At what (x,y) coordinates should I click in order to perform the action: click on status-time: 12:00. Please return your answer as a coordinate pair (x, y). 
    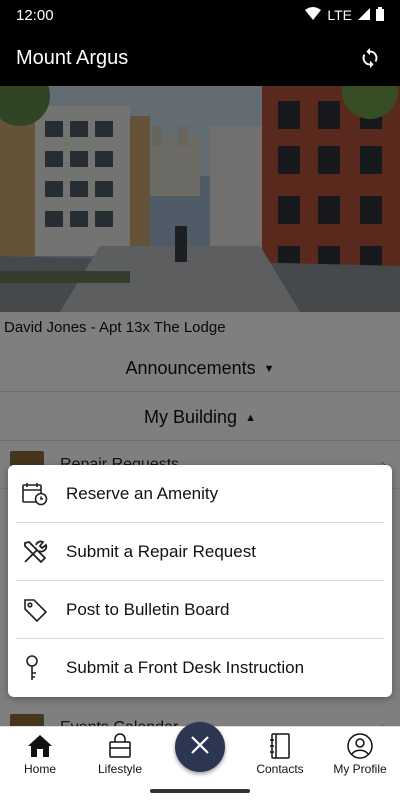
    Looking at the image, I should click on (35, 15).